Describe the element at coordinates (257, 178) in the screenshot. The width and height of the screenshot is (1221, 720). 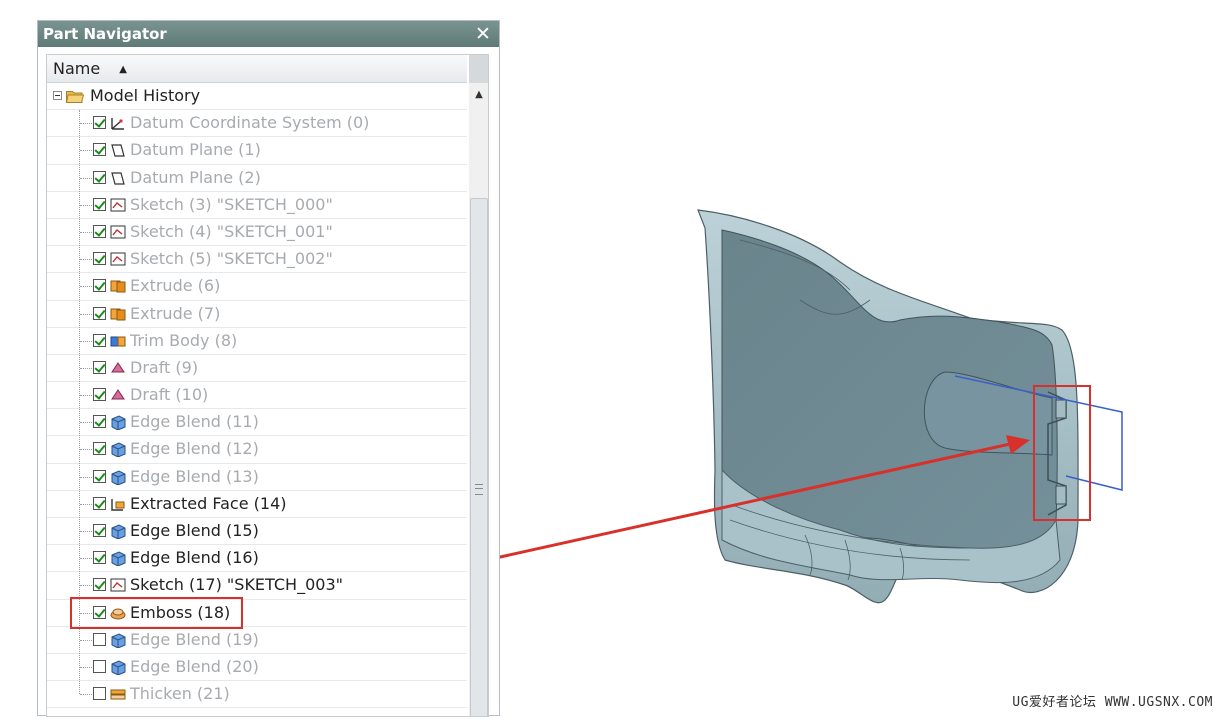
I see `tree-node-feature: Datum Plane (2)` at that location.